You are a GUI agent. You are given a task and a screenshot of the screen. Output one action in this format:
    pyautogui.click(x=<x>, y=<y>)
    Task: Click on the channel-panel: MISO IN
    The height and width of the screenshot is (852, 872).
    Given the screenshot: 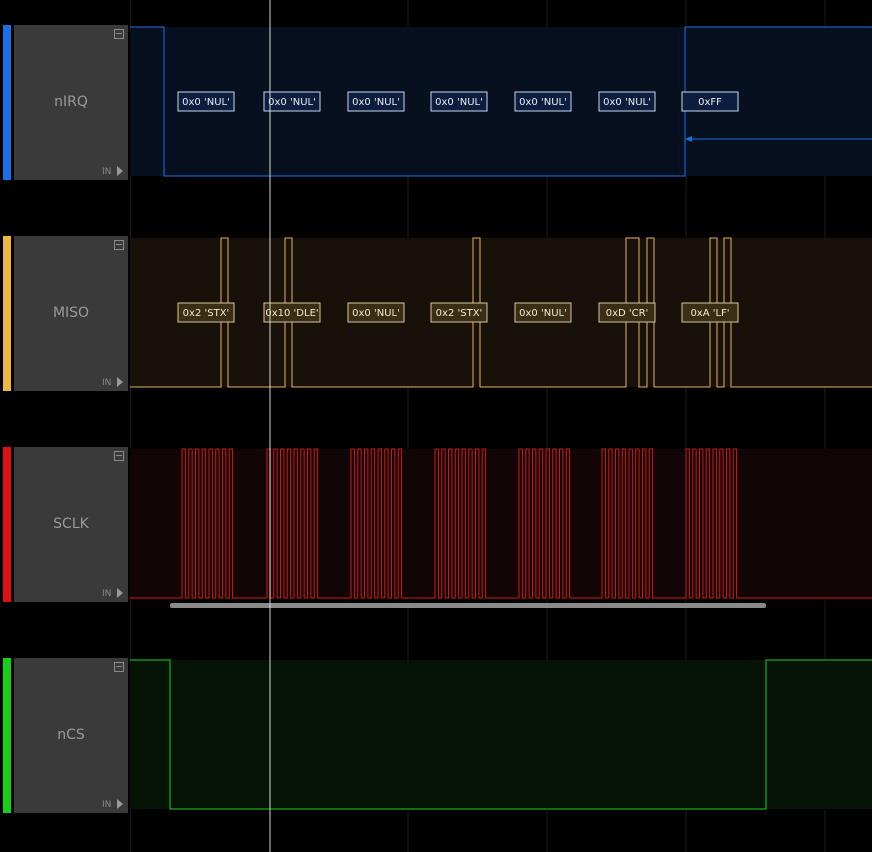 What is the action you would take?
    pyautogui.click(x=71, y=313)
    